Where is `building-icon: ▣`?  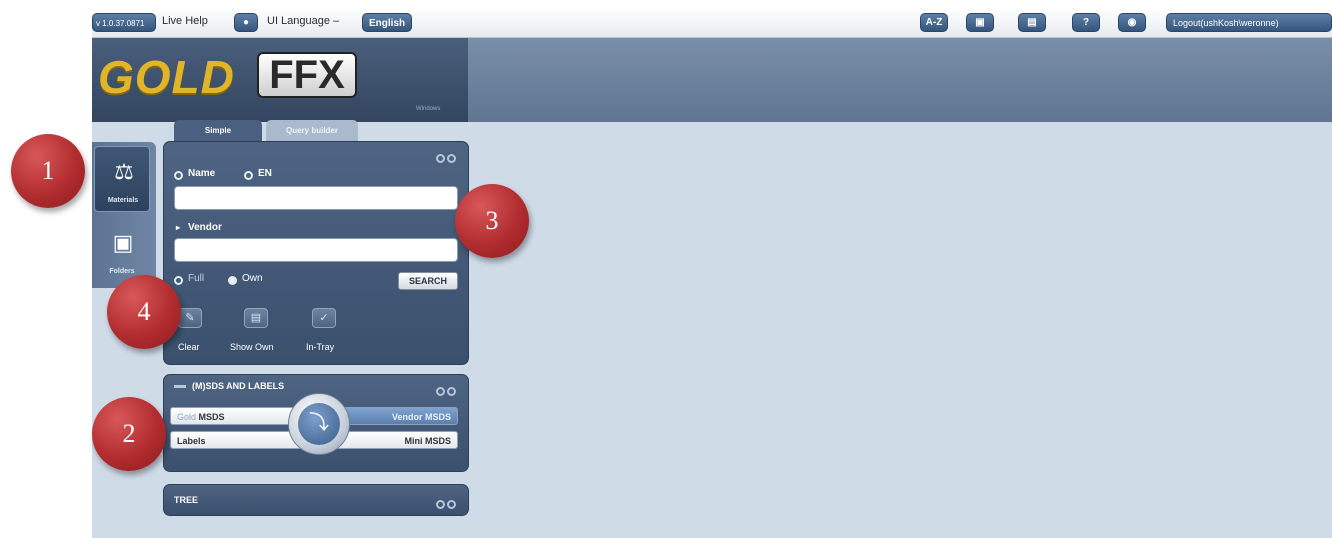 building-icon: ▣ is located at coordinates (980, 22).